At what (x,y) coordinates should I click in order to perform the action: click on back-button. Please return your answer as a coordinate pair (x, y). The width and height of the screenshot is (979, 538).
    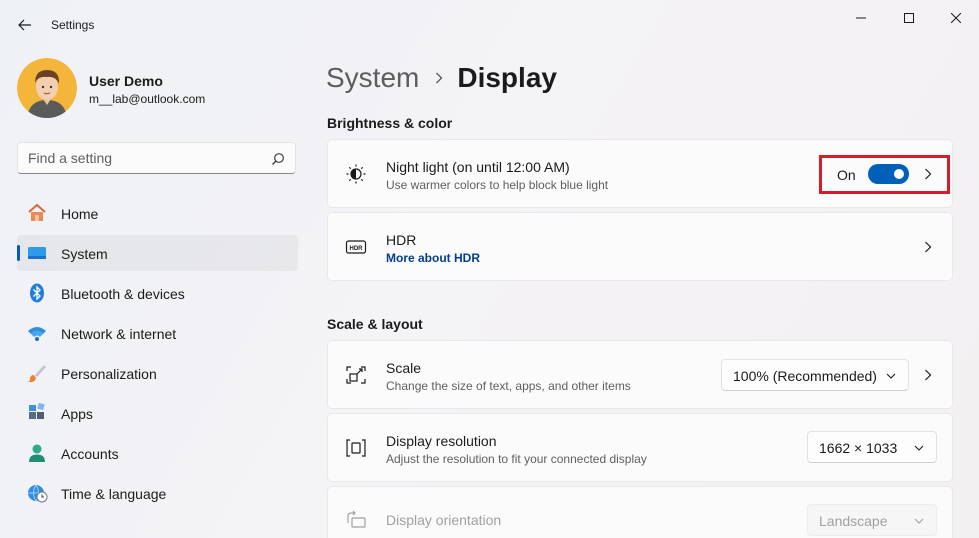
    Looking at the image, I should click on (25, 25).